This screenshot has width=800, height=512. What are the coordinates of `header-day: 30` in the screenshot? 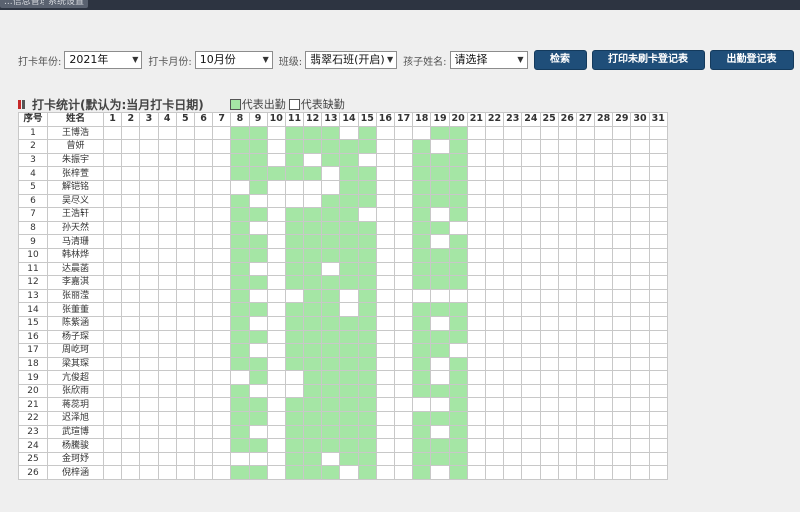 It's located at (640, 119).